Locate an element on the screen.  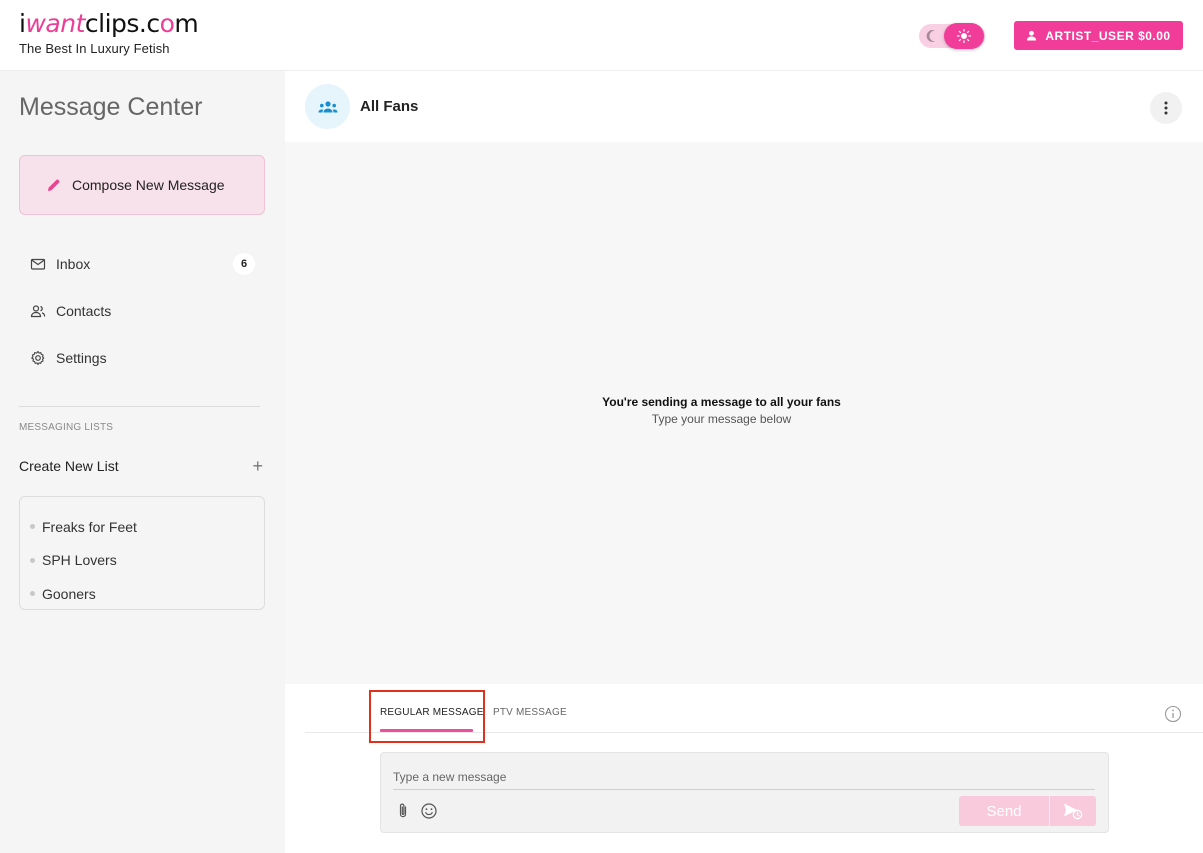
theme-toggle is located at coordinates (952, 36).